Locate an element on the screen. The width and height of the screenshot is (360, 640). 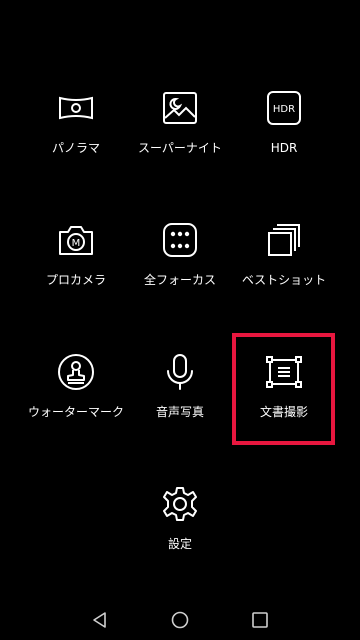
mode-pro-camera: M プロカメラ is located at coordinates (76, 275).